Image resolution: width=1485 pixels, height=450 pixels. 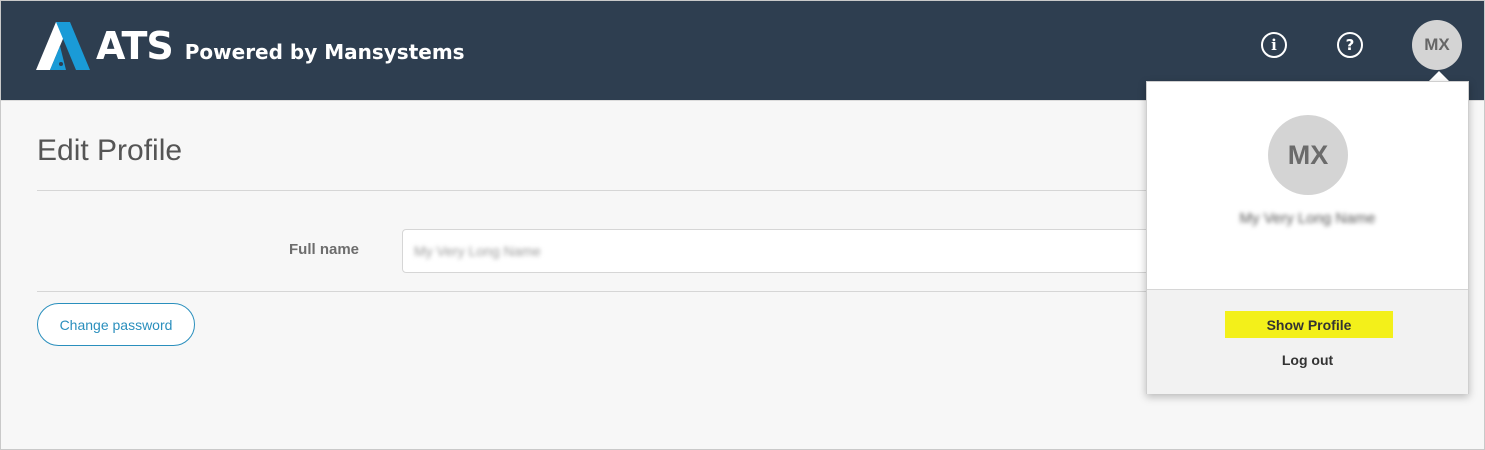 What do you see at coordinates (324, 249) in the screenshot?
I see `full-name-label: Full name` at bounding box center [324, 249].